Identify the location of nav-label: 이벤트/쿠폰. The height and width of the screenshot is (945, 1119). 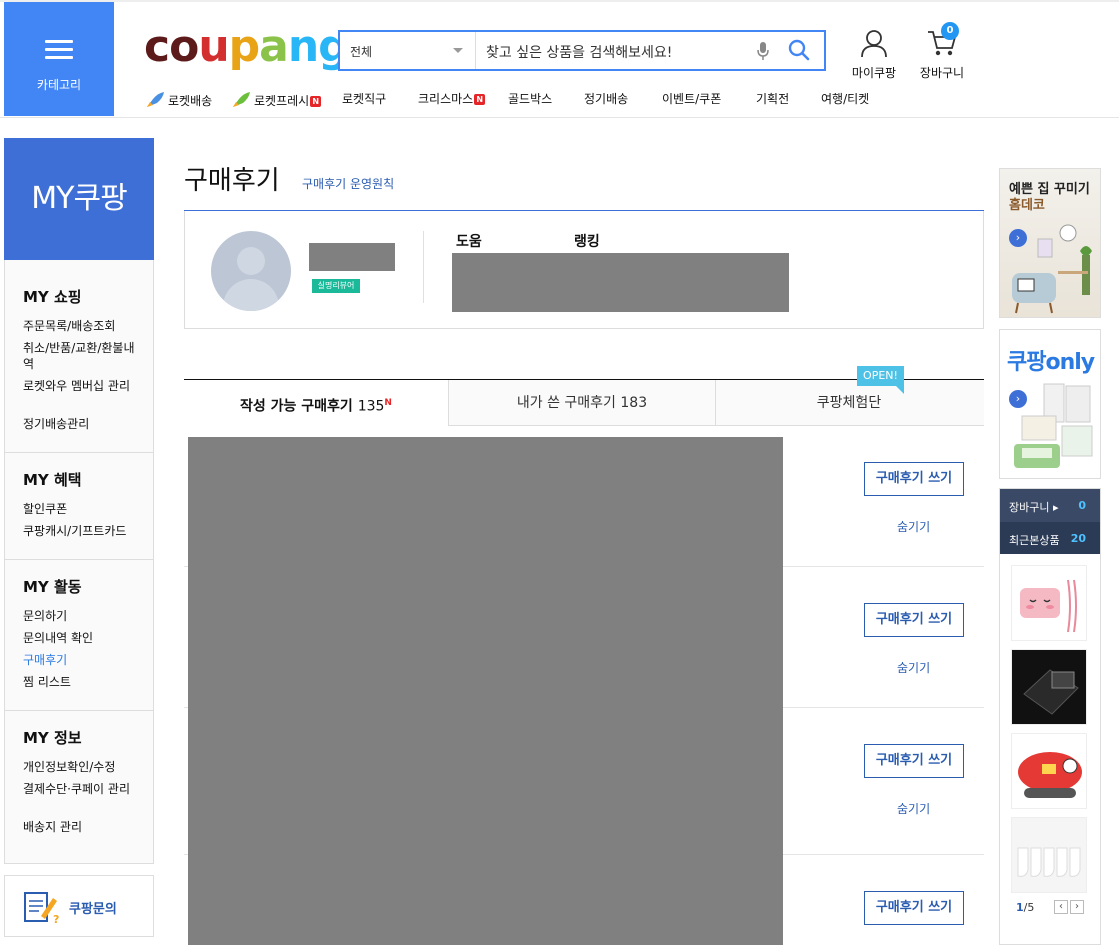
(692, 99).